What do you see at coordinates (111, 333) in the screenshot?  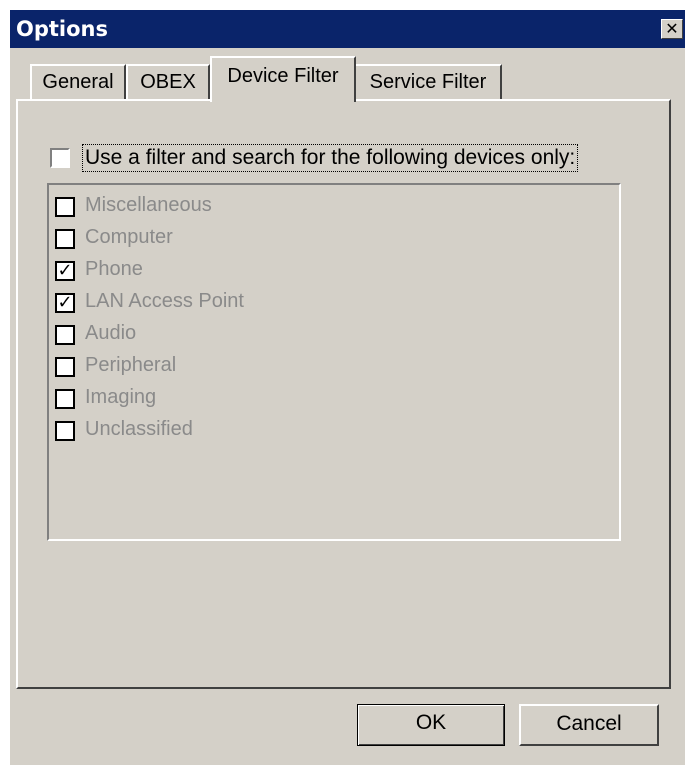 I see `device-label: Audio` at bounding box center [111, 333].